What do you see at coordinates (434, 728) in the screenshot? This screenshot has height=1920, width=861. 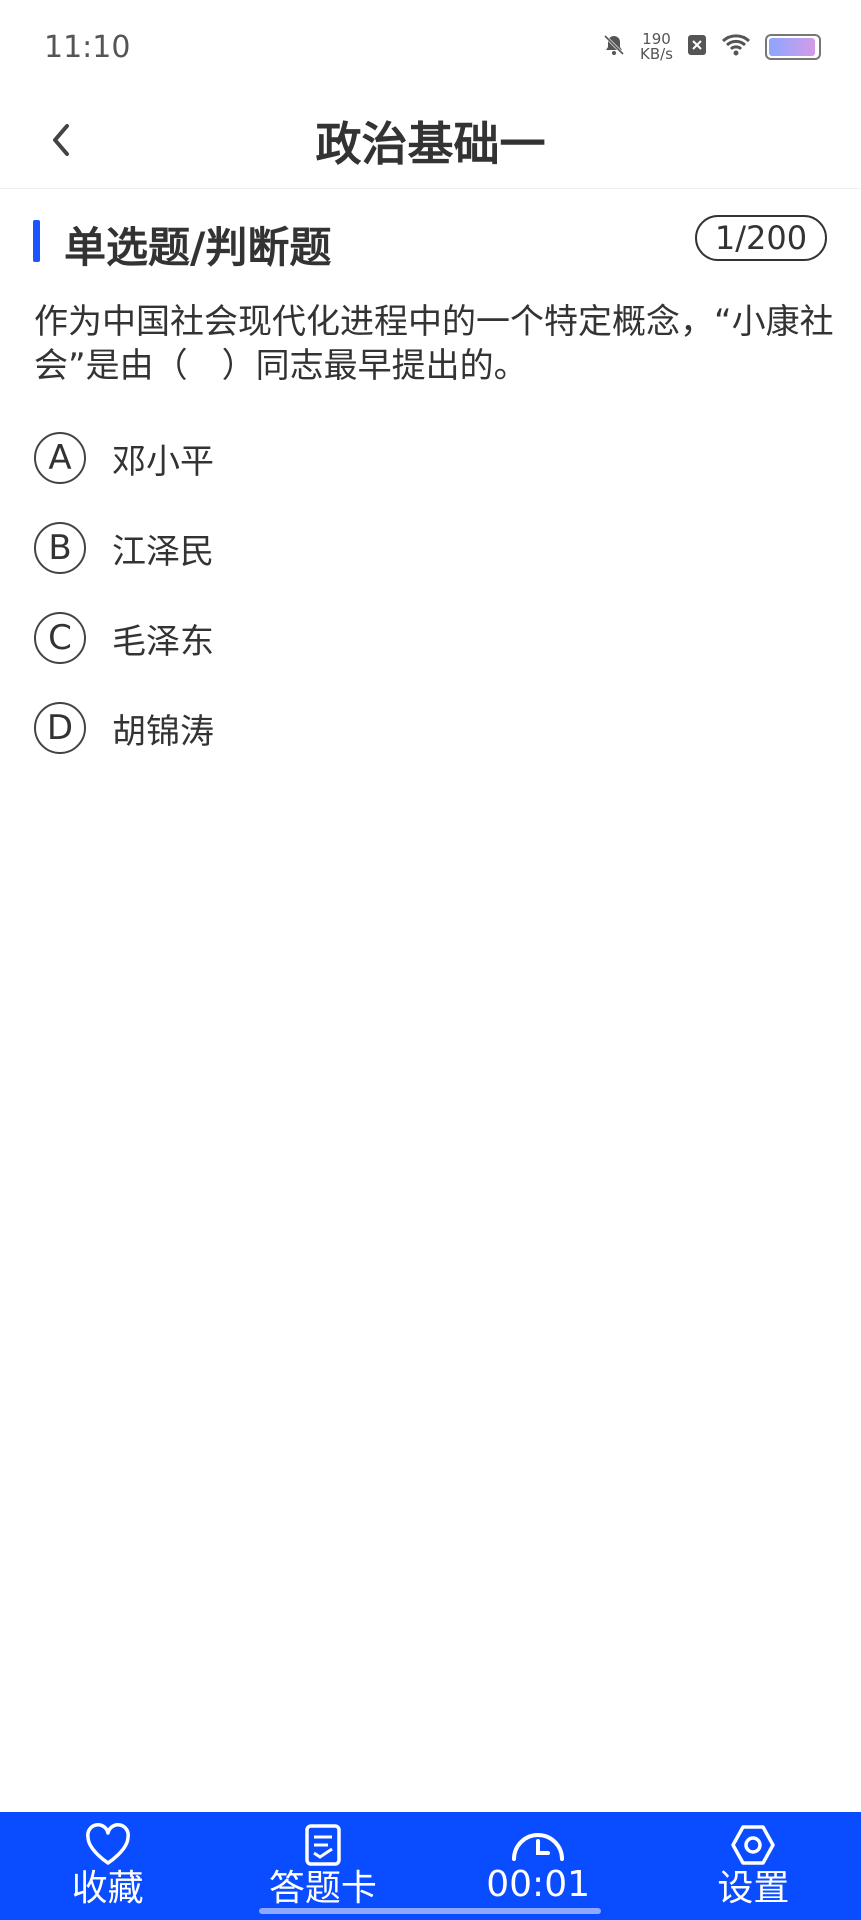 I see `option-d: D 胡锦涛` at bounding box center [434, 728].